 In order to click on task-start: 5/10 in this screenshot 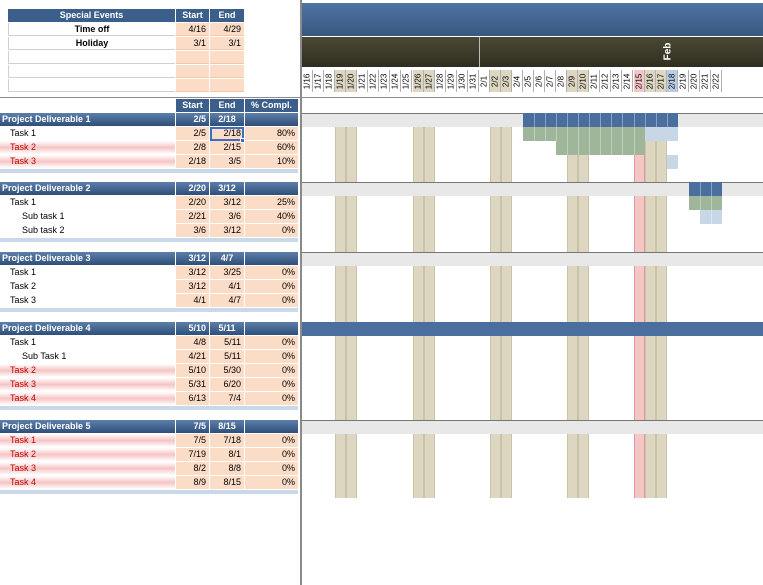, I will do `click(192, 370)`.